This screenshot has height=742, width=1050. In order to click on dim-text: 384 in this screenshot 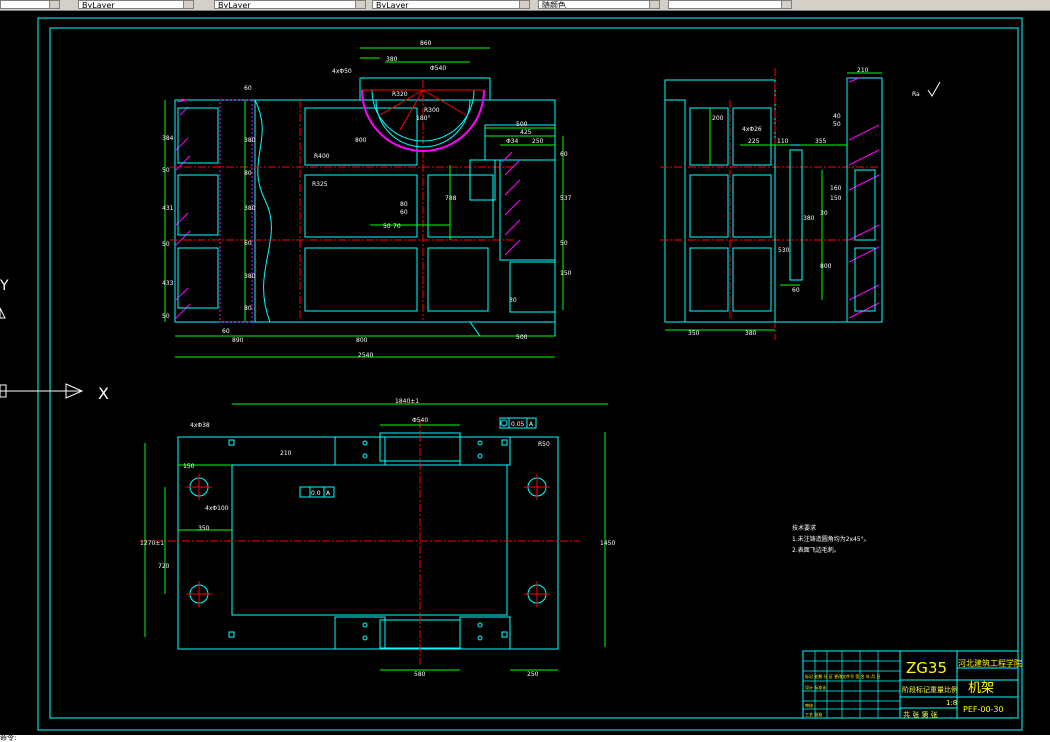, I will do `click(168, 138)`.